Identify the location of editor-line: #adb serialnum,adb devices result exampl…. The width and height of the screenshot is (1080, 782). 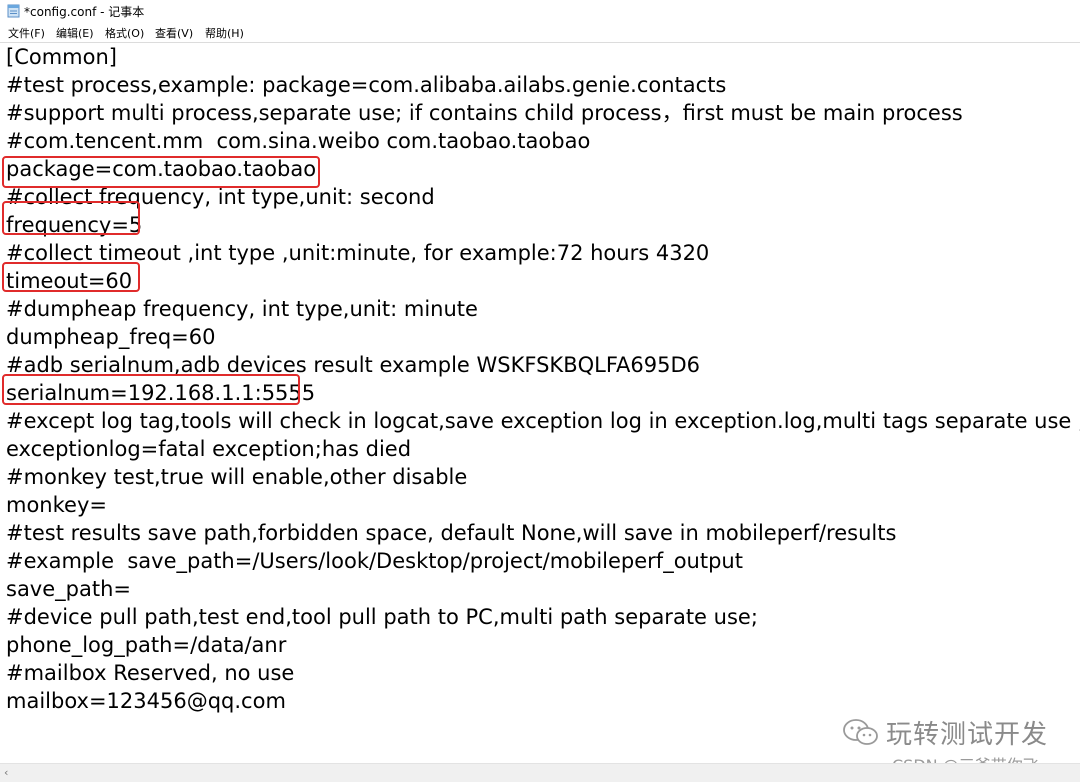
(353, 365).